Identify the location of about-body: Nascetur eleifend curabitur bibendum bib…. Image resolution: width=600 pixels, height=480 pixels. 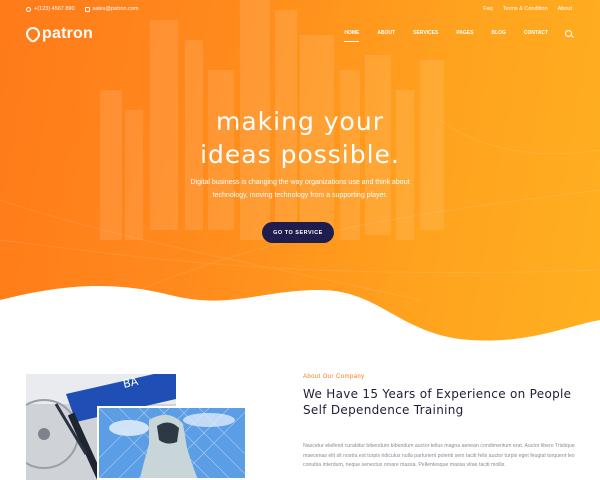
(439, 455).